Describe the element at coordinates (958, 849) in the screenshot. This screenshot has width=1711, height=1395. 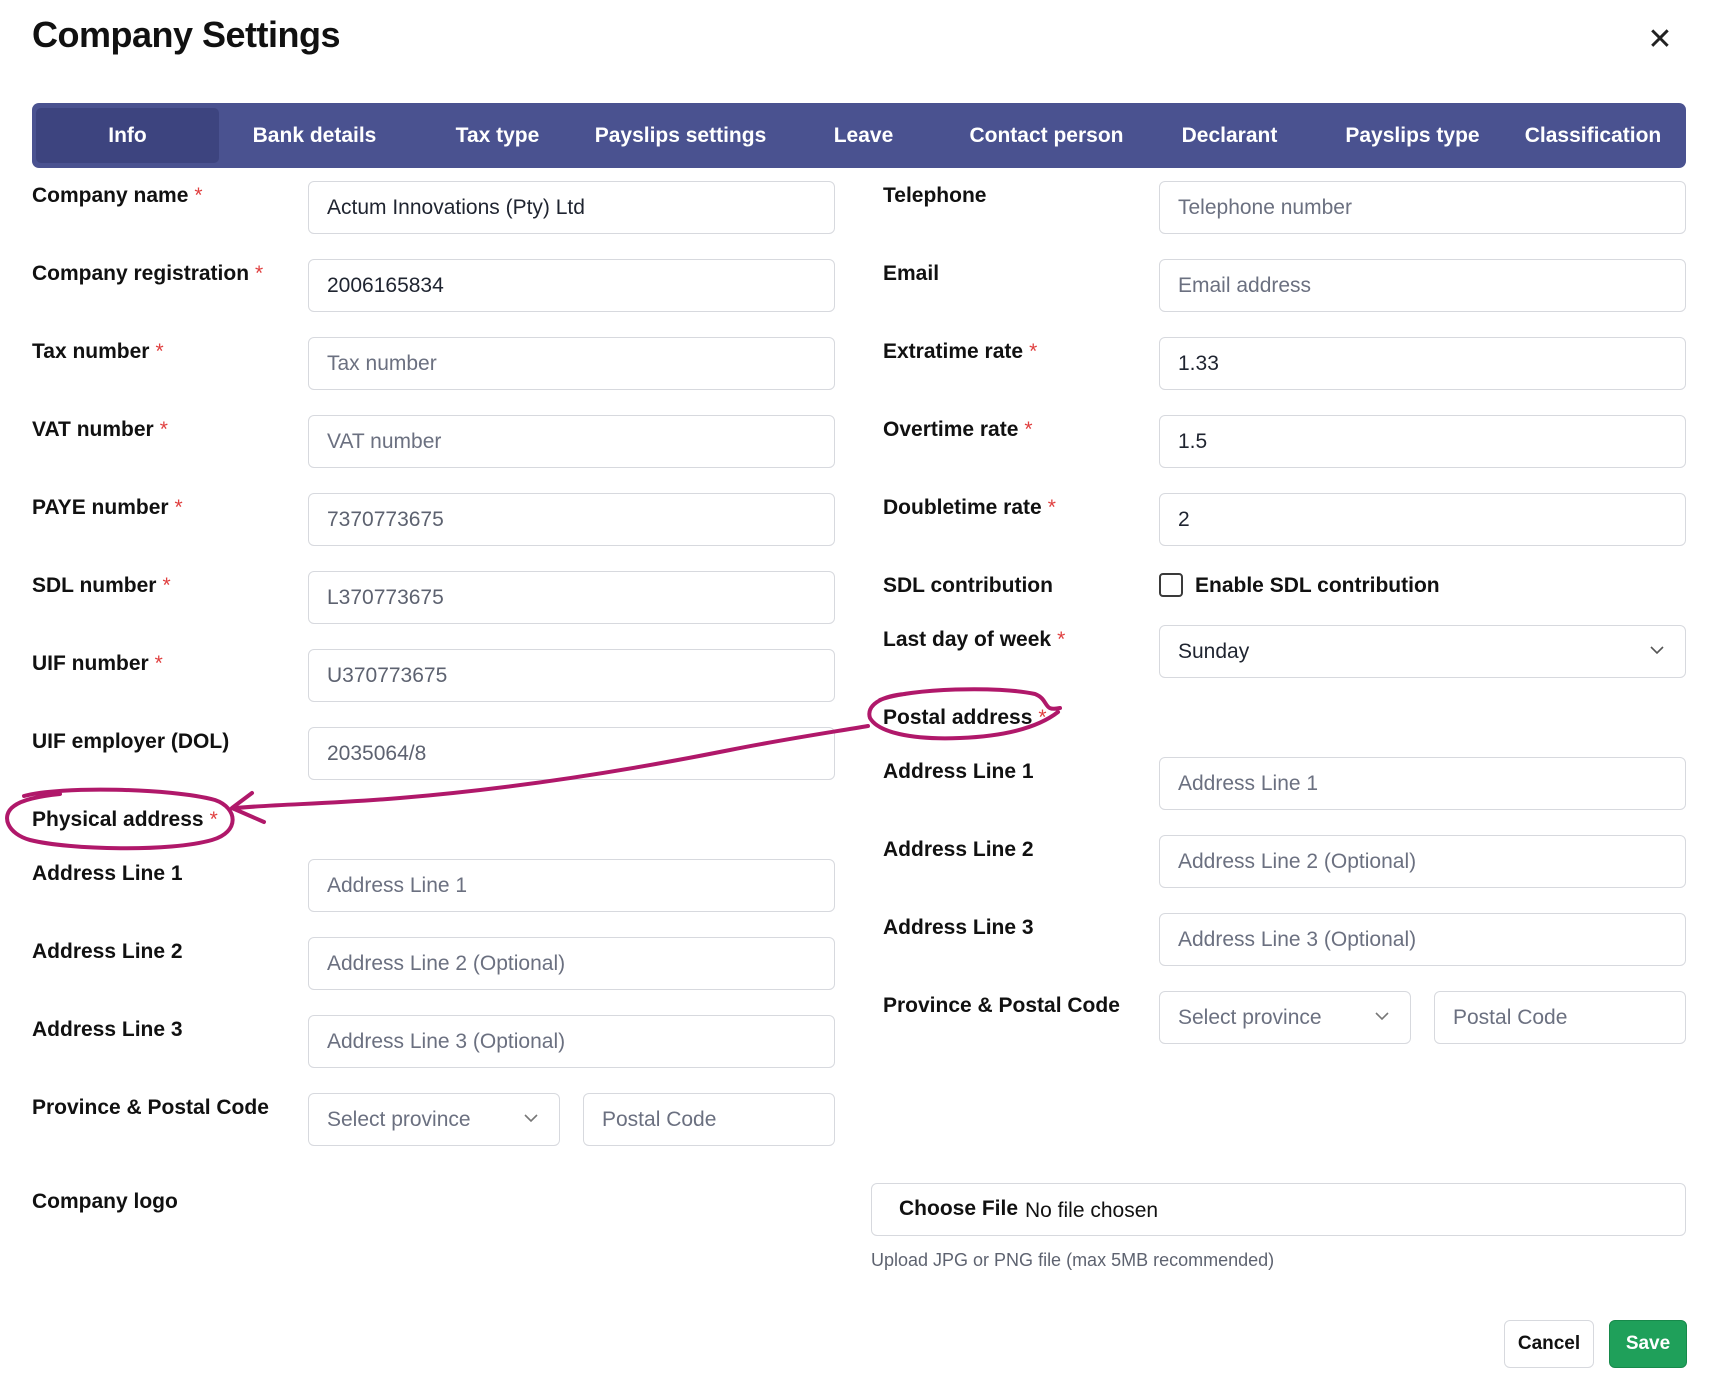
I see `postal-address-line2-label: Address Line 2` at that location.